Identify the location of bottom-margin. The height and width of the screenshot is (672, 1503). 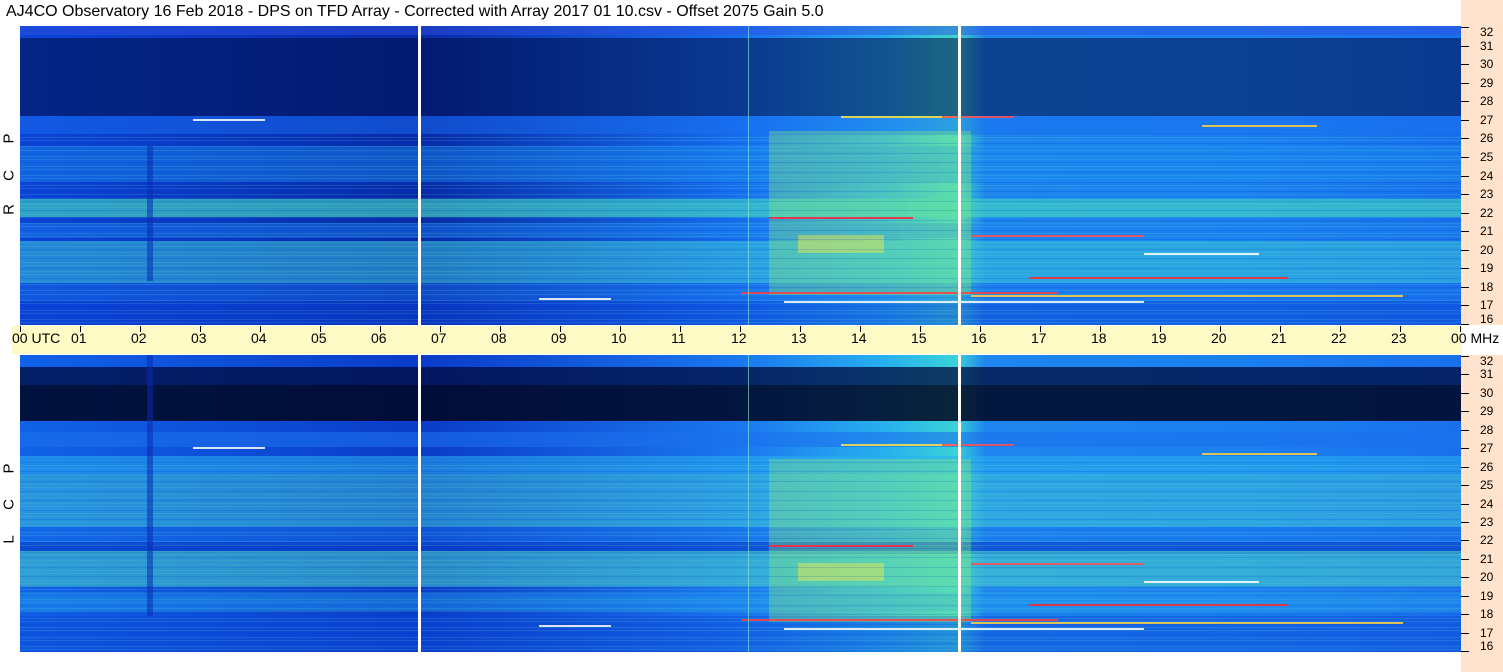
(730, 662).